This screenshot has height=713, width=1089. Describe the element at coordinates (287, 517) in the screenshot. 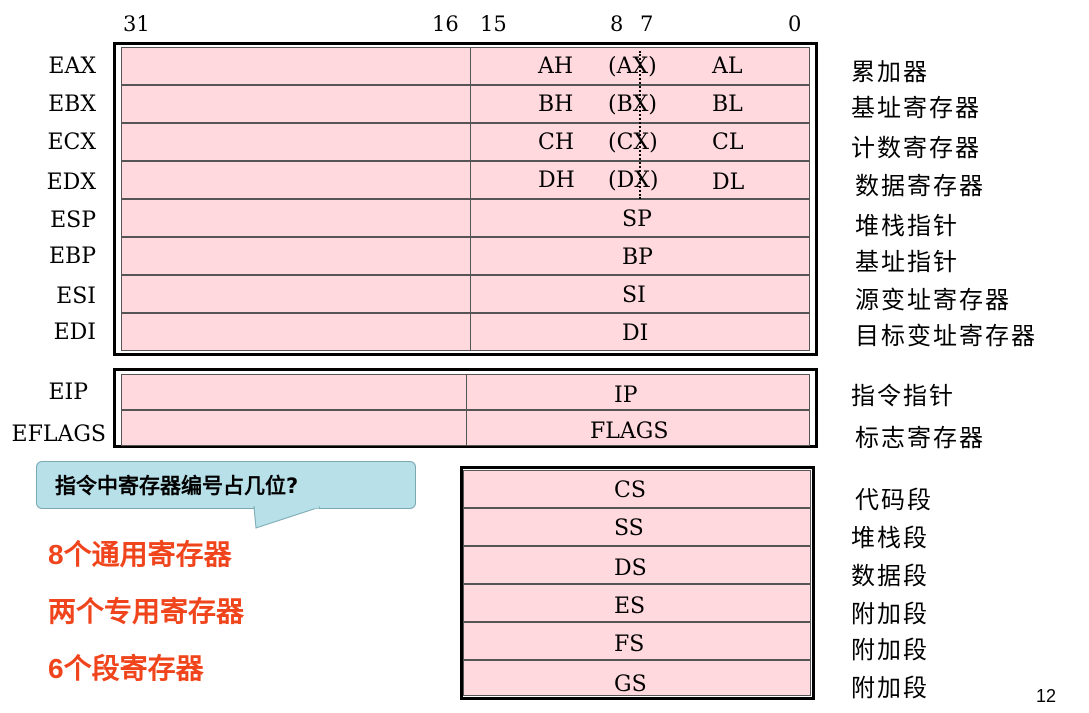

I see `callout-pointer` at that location.